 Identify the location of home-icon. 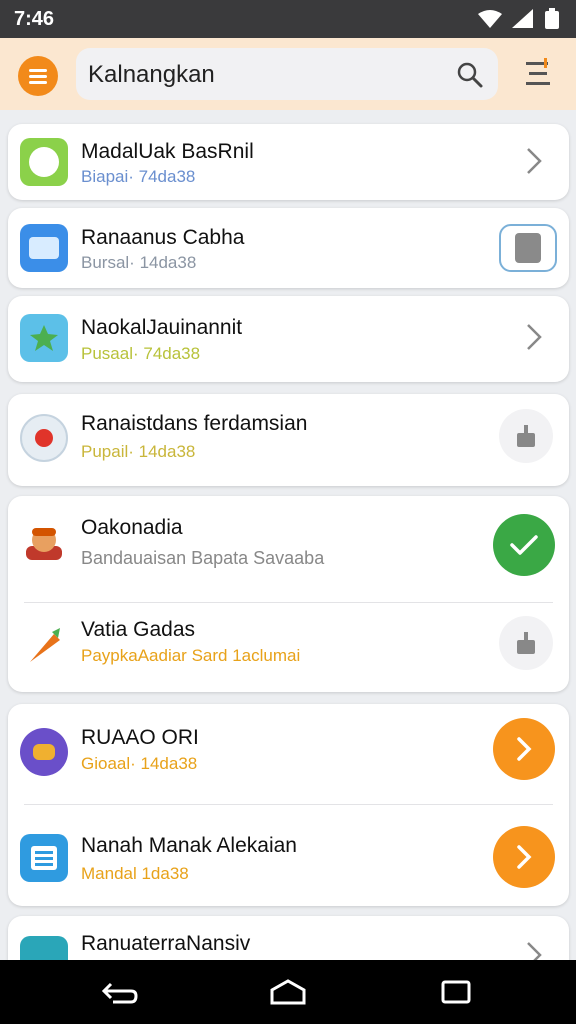
(288, 992).